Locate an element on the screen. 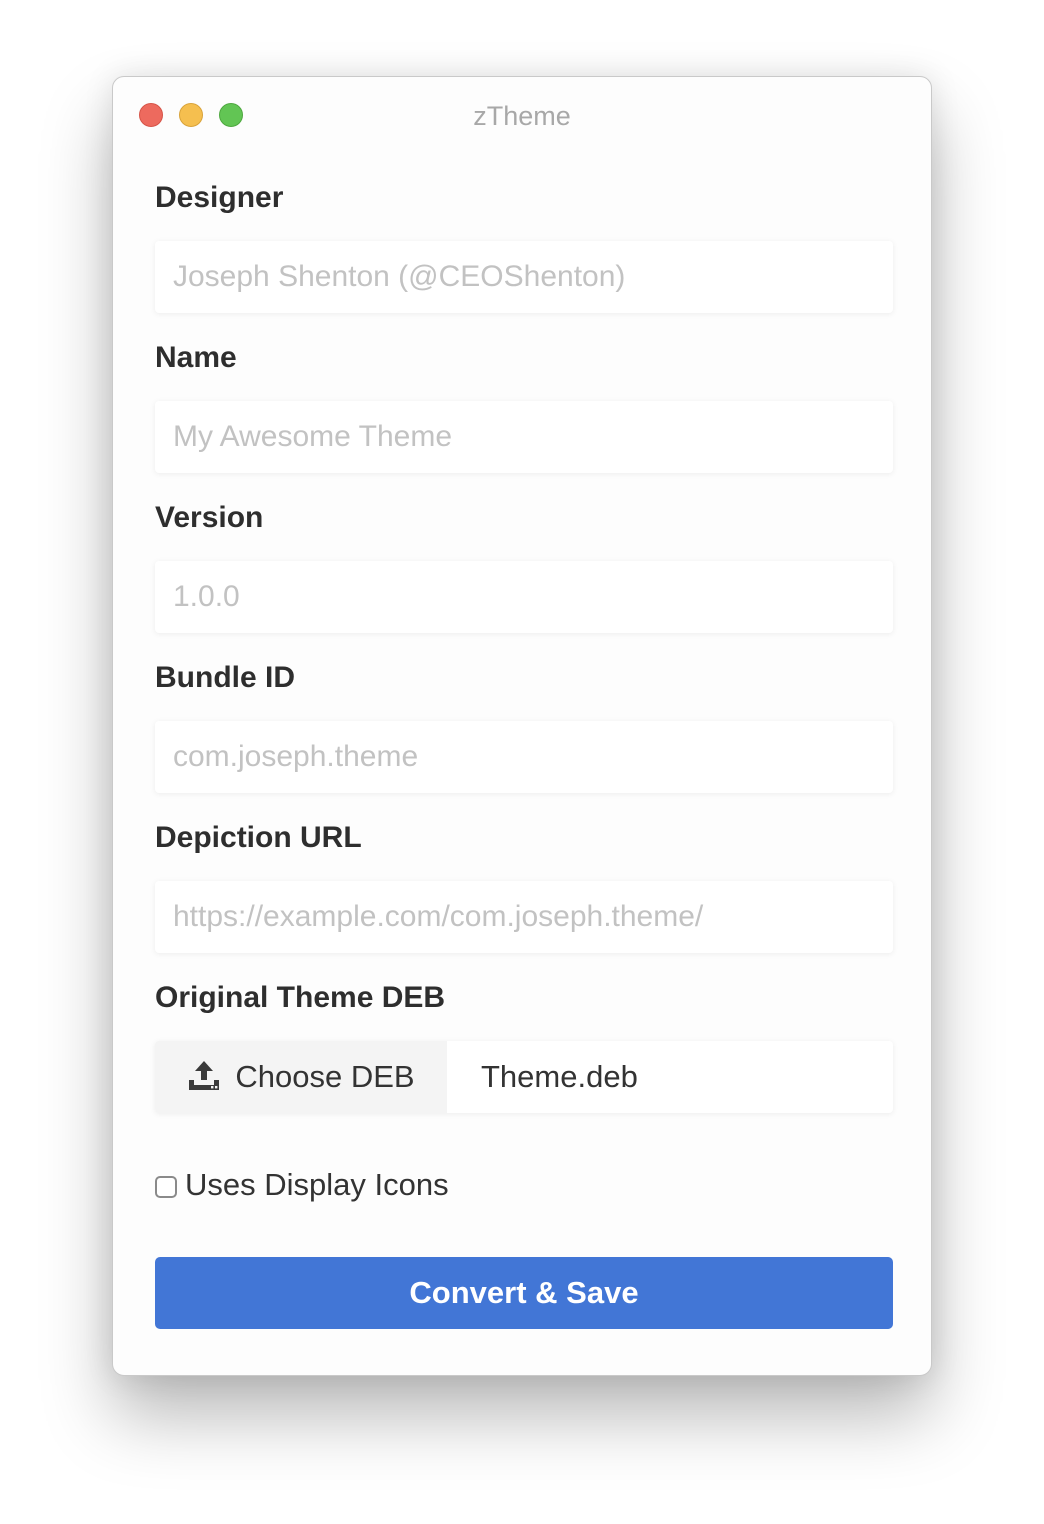  designer-input is located at coordinates (524, 277).